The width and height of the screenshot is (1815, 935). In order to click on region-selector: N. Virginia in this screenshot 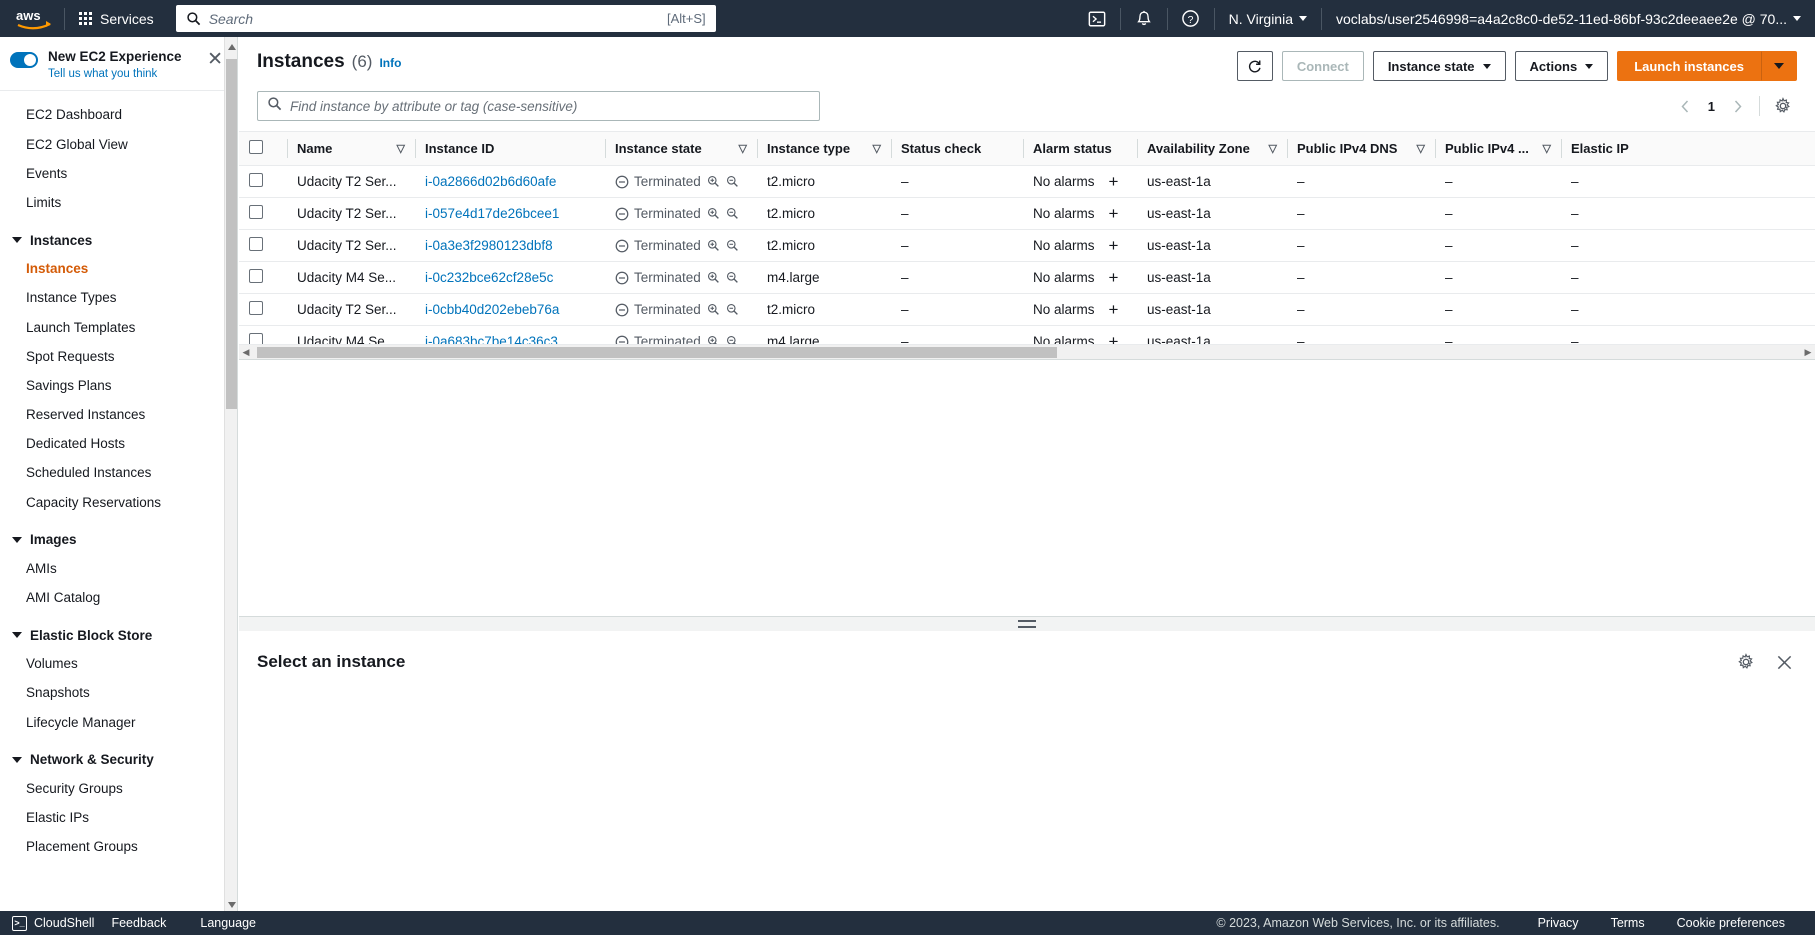, I will do `click(1268, 18)`.